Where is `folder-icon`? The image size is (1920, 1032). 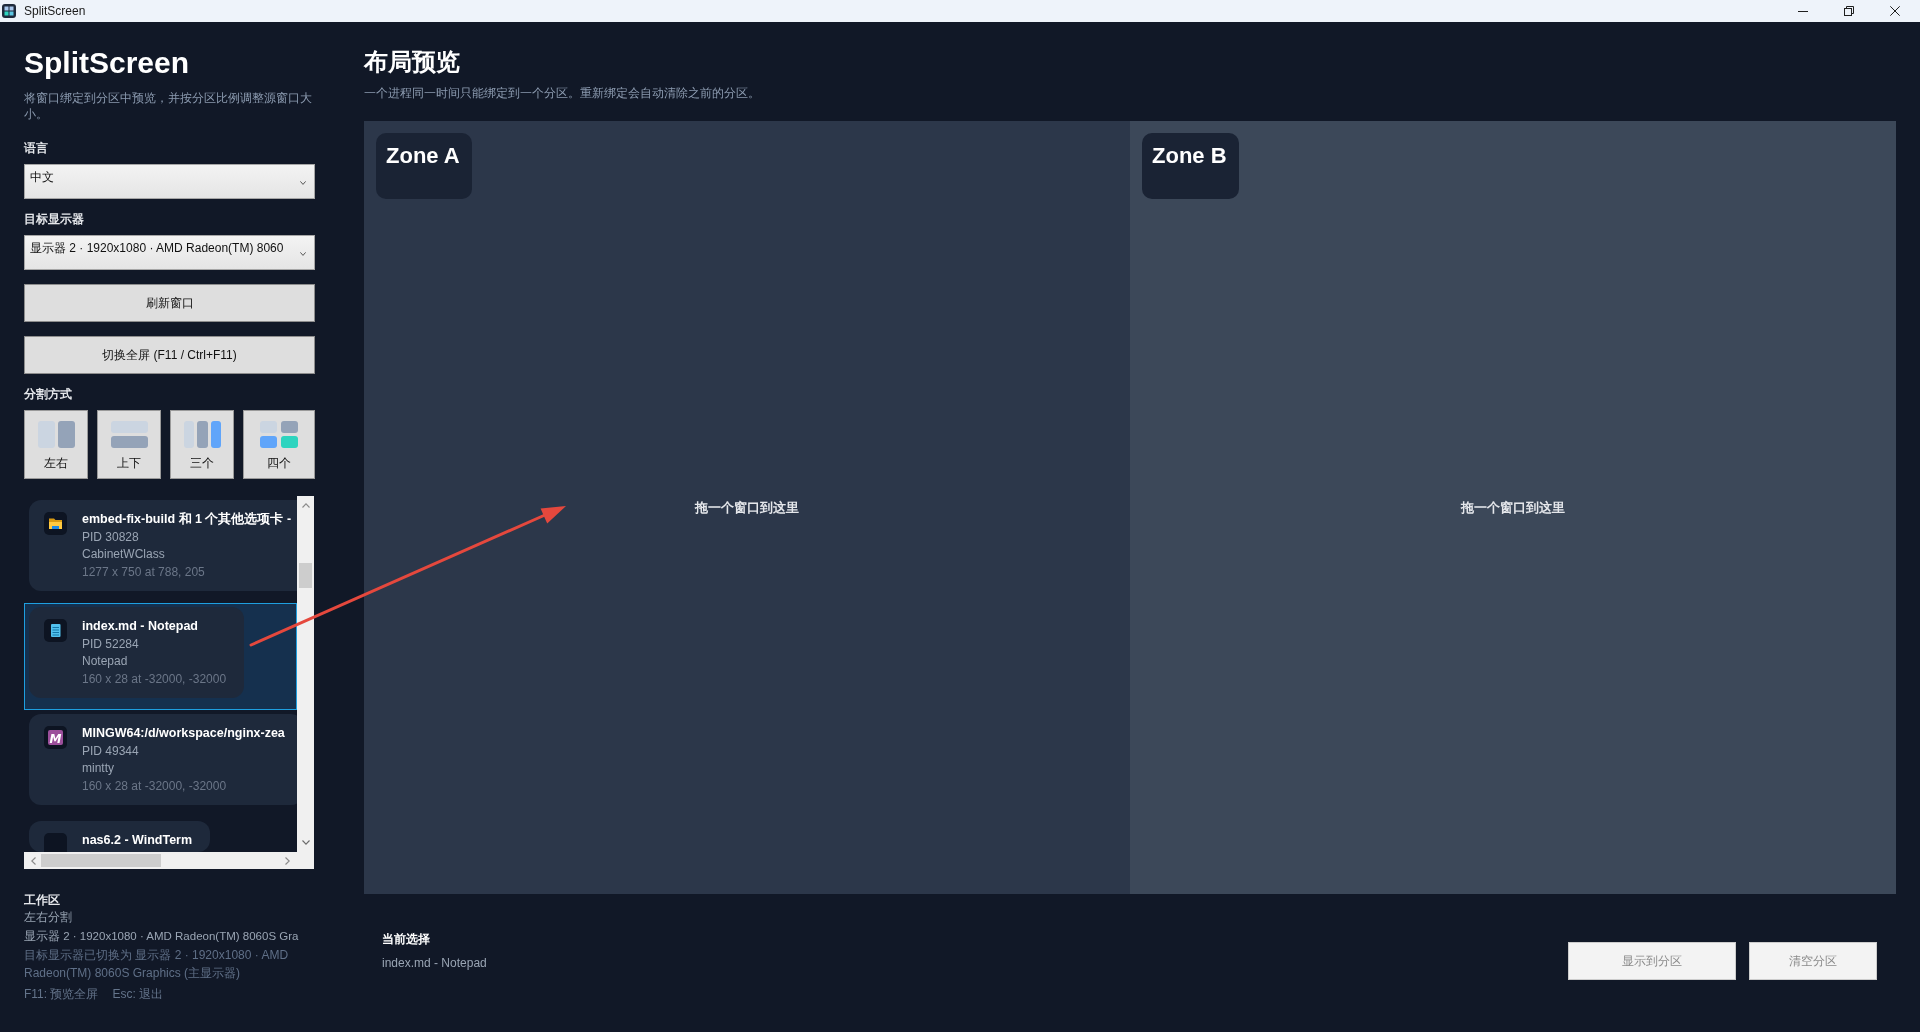 folder-icon is located at coordinates (55, 523).